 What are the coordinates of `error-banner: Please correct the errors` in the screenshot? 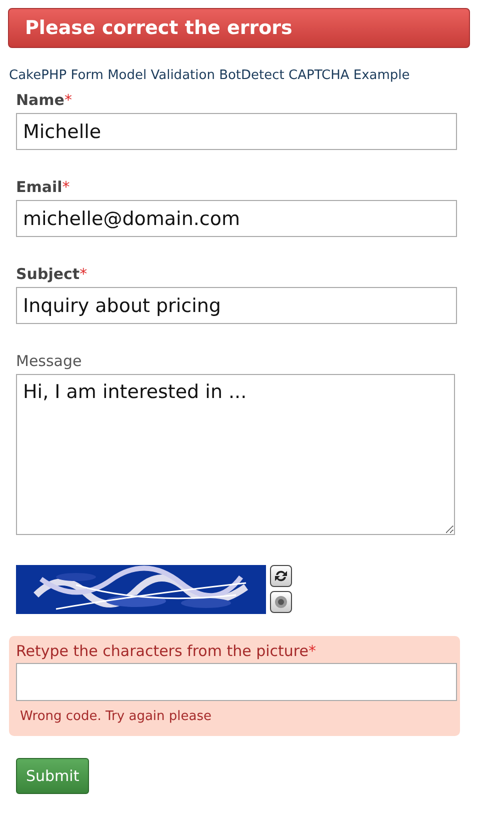 It's located at (239, 28).